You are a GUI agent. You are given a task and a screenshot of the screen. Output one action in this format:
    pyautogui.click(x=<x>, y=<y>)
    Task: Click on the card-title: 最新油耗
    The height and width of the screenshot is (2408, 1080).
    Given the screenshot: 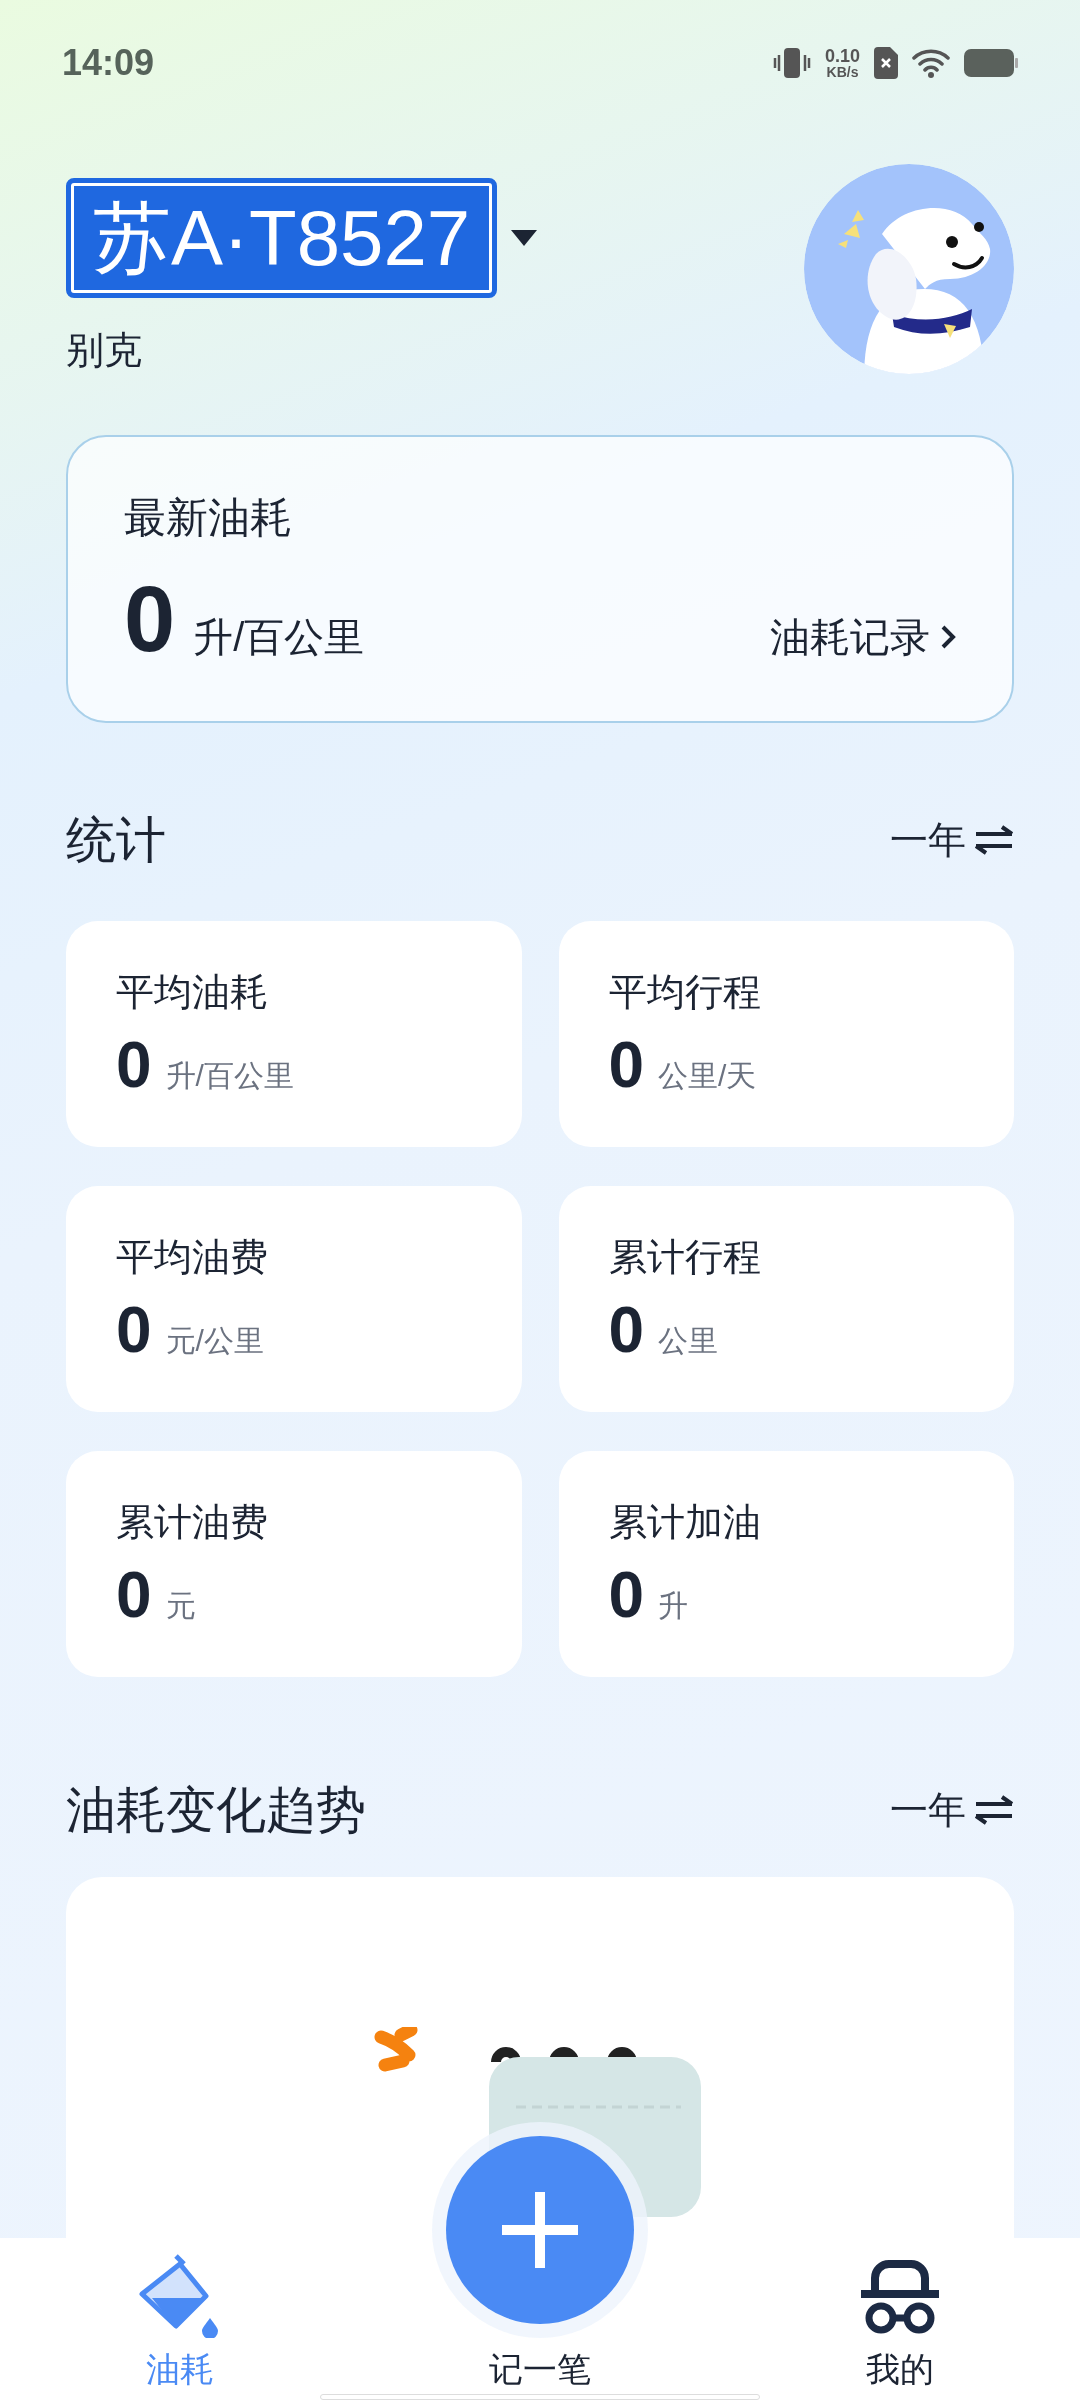 What is the action you would take?
    pyautogui.click(x=208, y=518)
    